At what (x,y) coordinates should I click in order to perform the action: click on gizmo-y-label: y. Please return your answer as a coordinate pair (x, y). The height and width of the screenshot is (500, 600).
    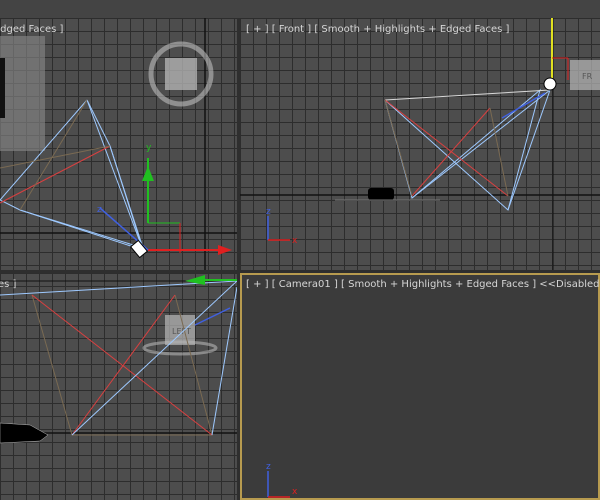
    Looking at the image, I should click on (149, 148).